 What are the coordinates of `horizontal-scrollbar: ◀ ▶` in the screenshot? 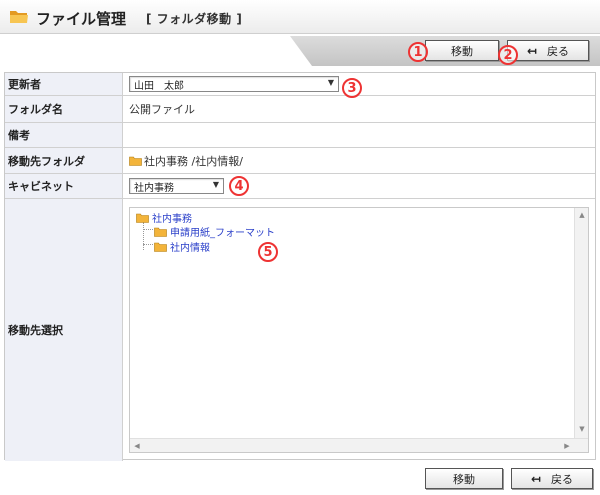 It's located at (359, 445).